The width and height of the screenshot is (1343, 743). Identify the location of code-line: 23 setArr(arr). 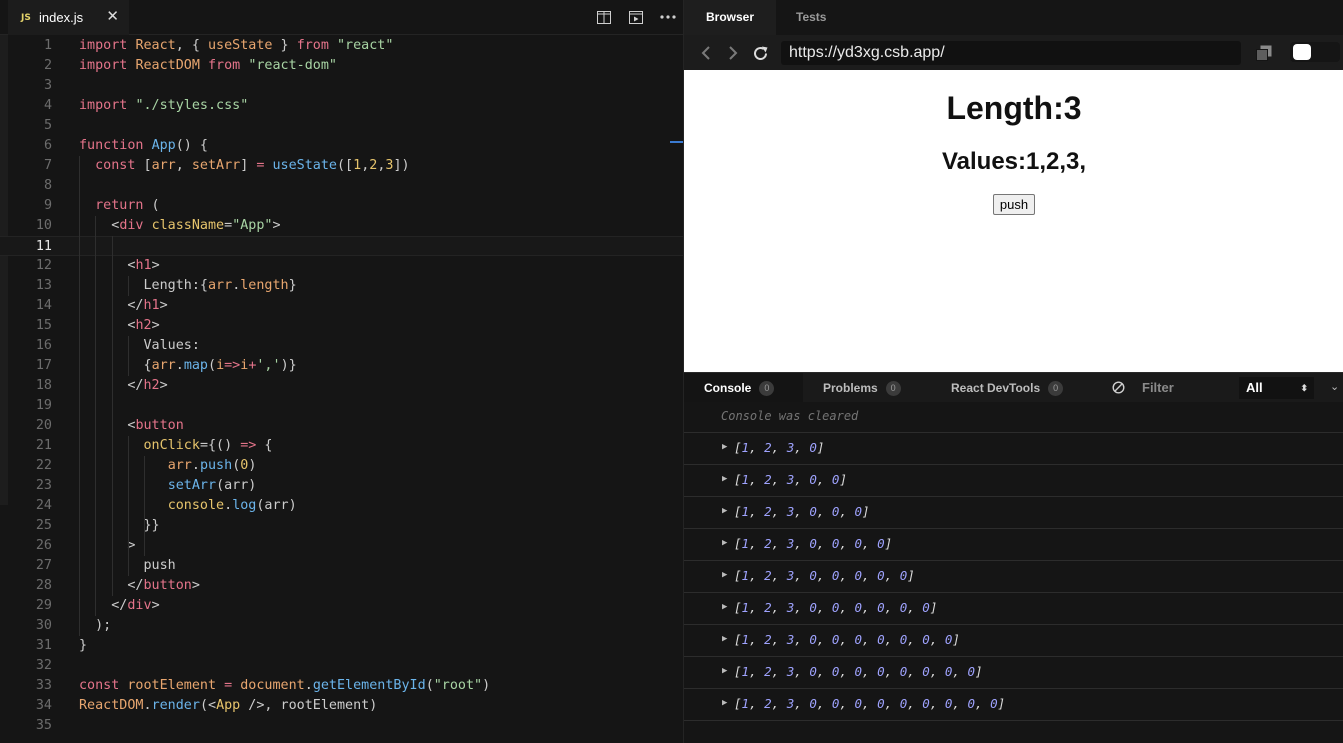
(341, 486).